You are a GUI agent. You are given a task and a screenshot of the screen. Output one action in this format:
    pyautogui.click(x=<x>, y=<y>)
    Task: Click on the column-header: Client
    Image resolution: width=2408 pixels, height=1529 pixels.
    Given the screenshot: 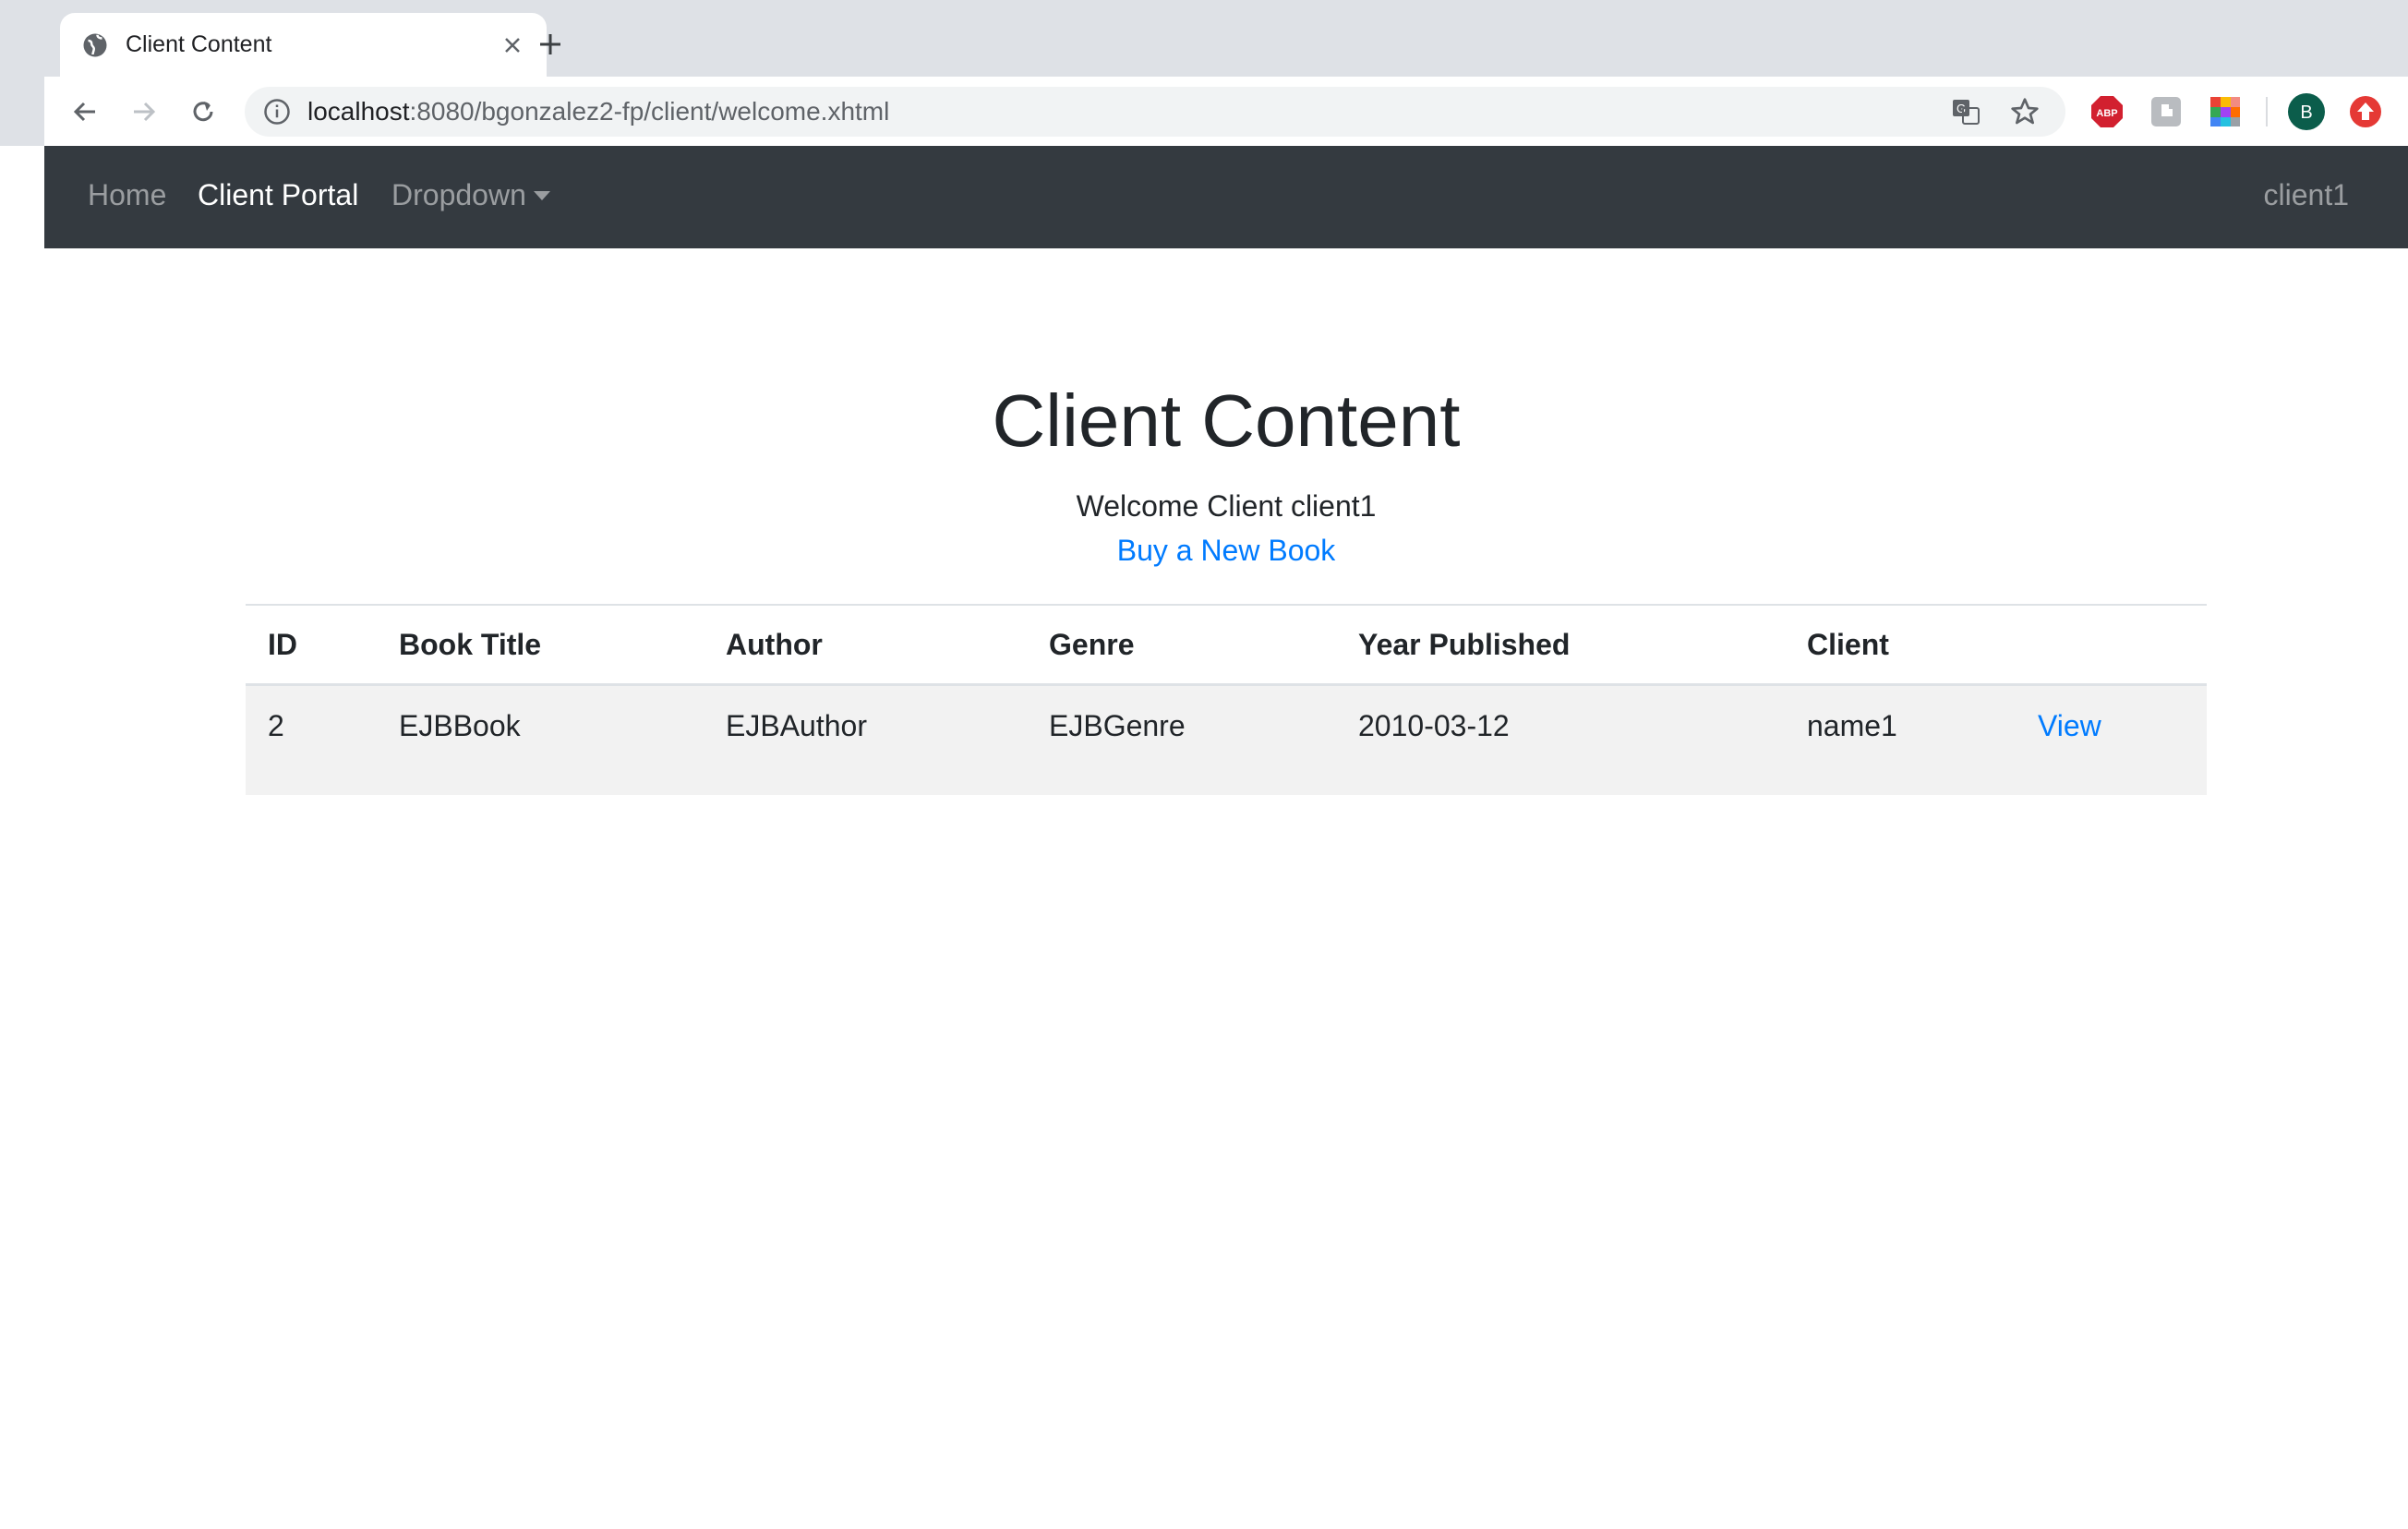 What is the action you would take?
    pyautogui.click(x=1901, y=645)
    